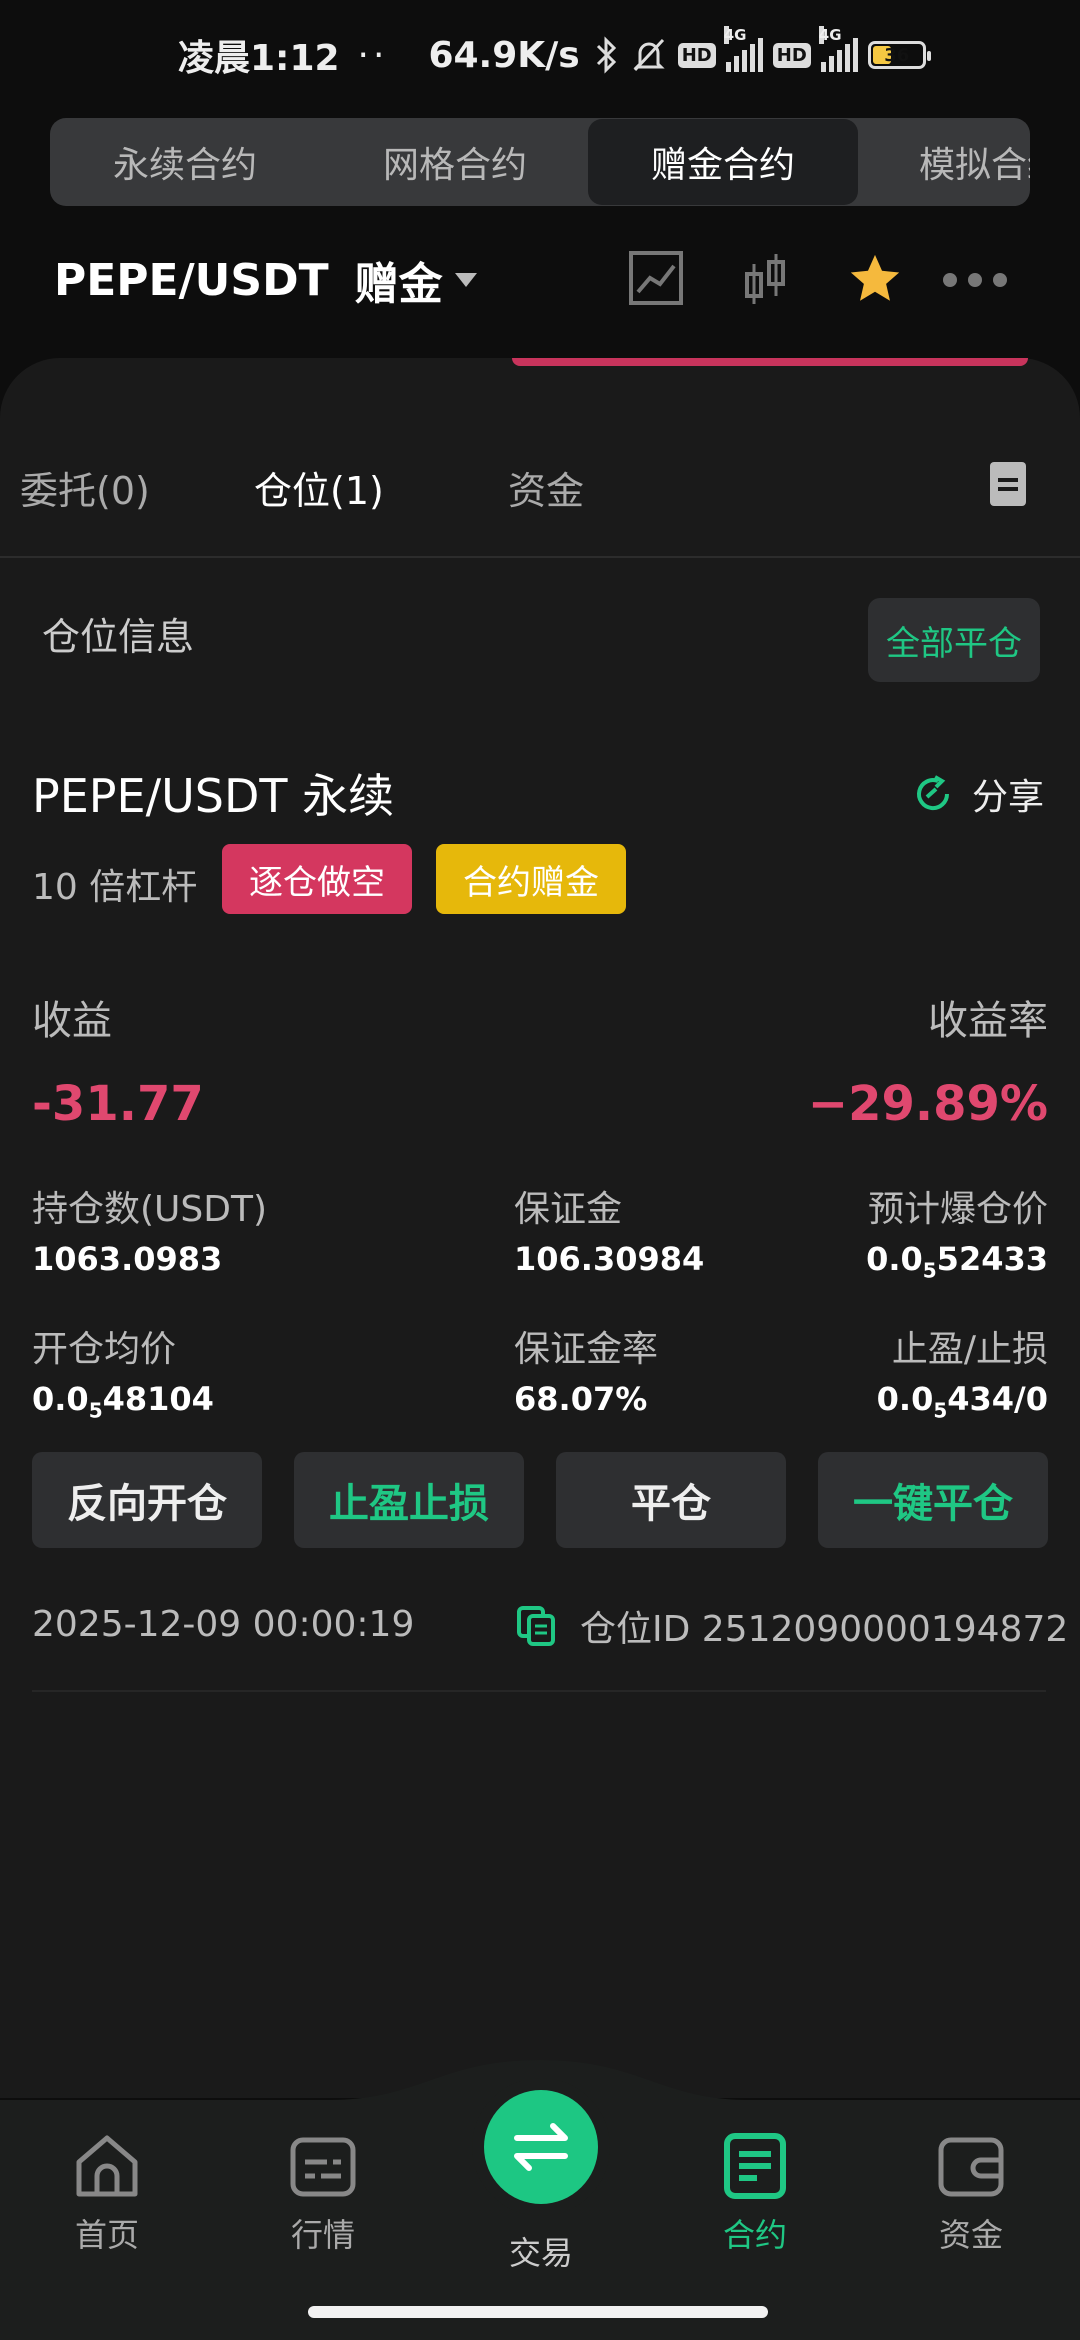 The height and width of the screenshot is (2340, 1080). I want to click on battery-icon: 36, so click(899, 55).